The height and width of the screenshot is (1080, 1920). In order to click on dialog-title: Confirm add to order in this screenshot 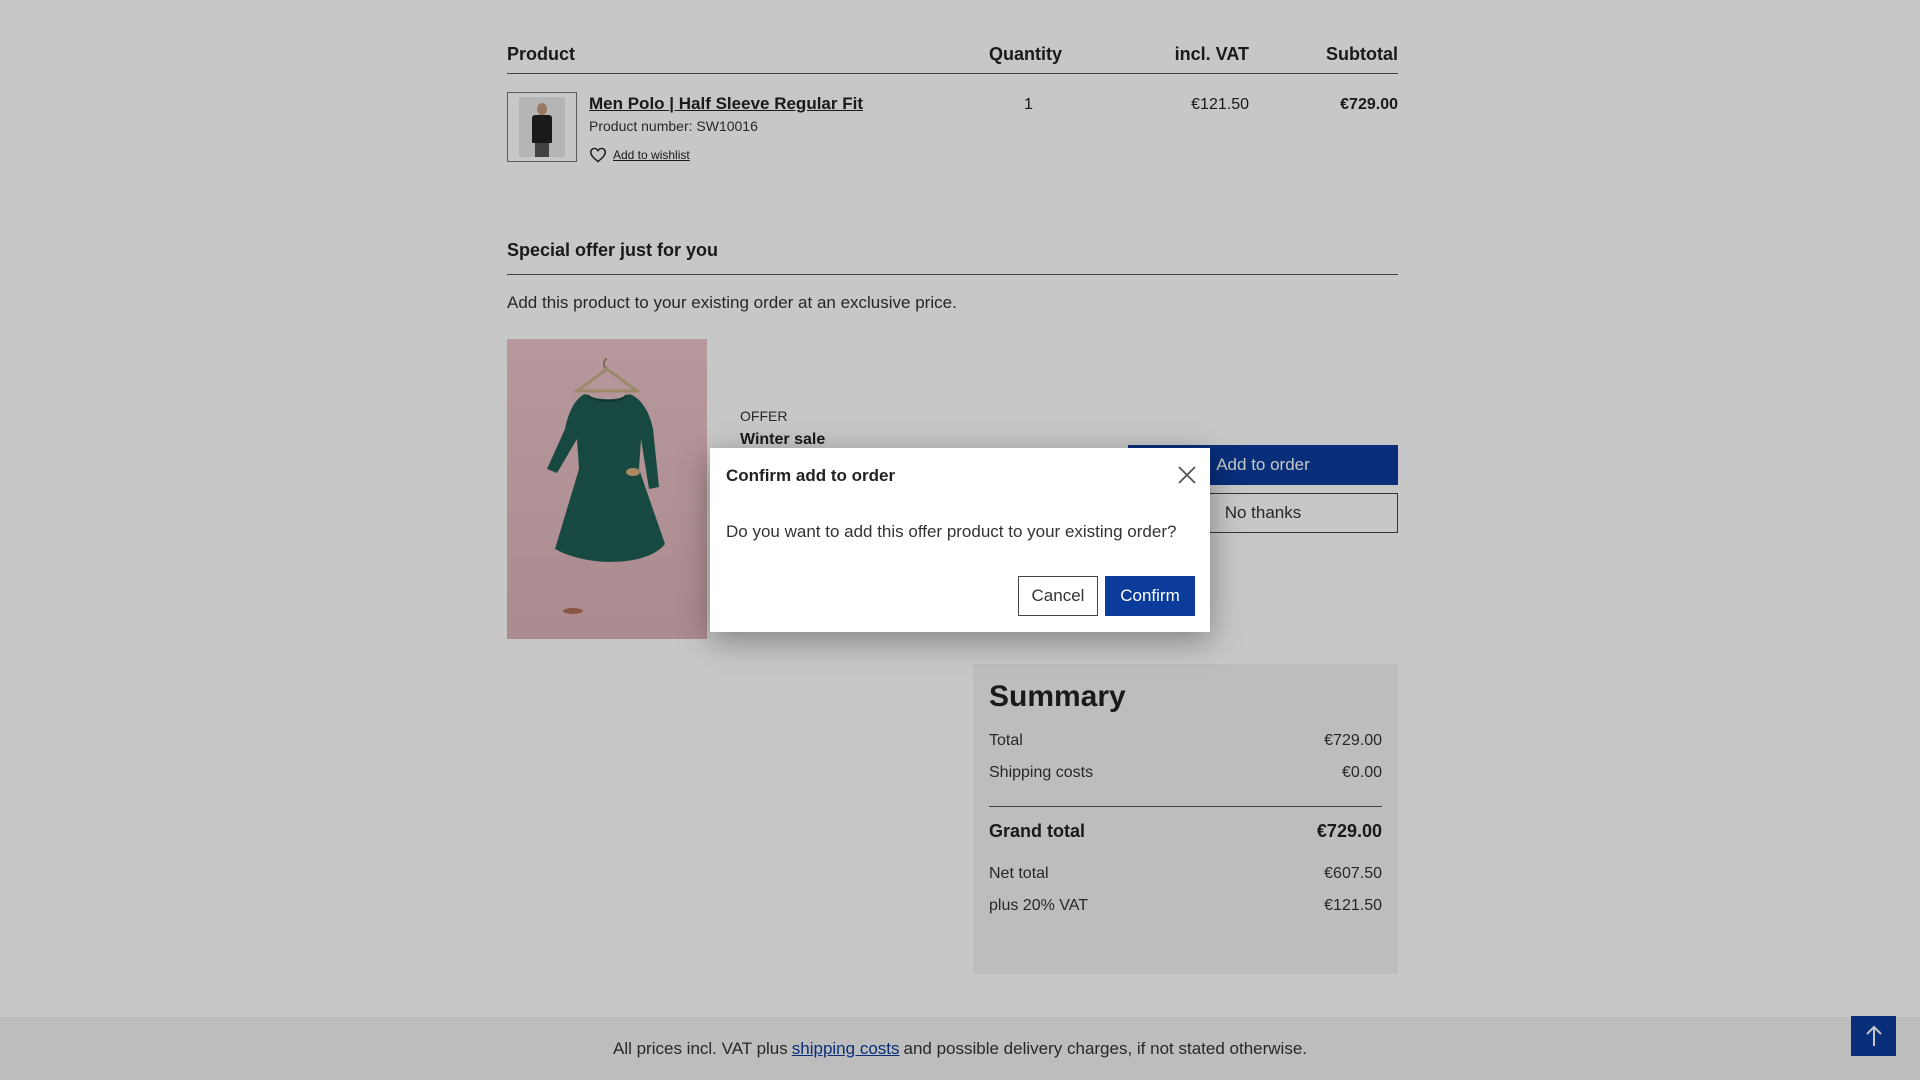, I will do `click(811, 475)`.